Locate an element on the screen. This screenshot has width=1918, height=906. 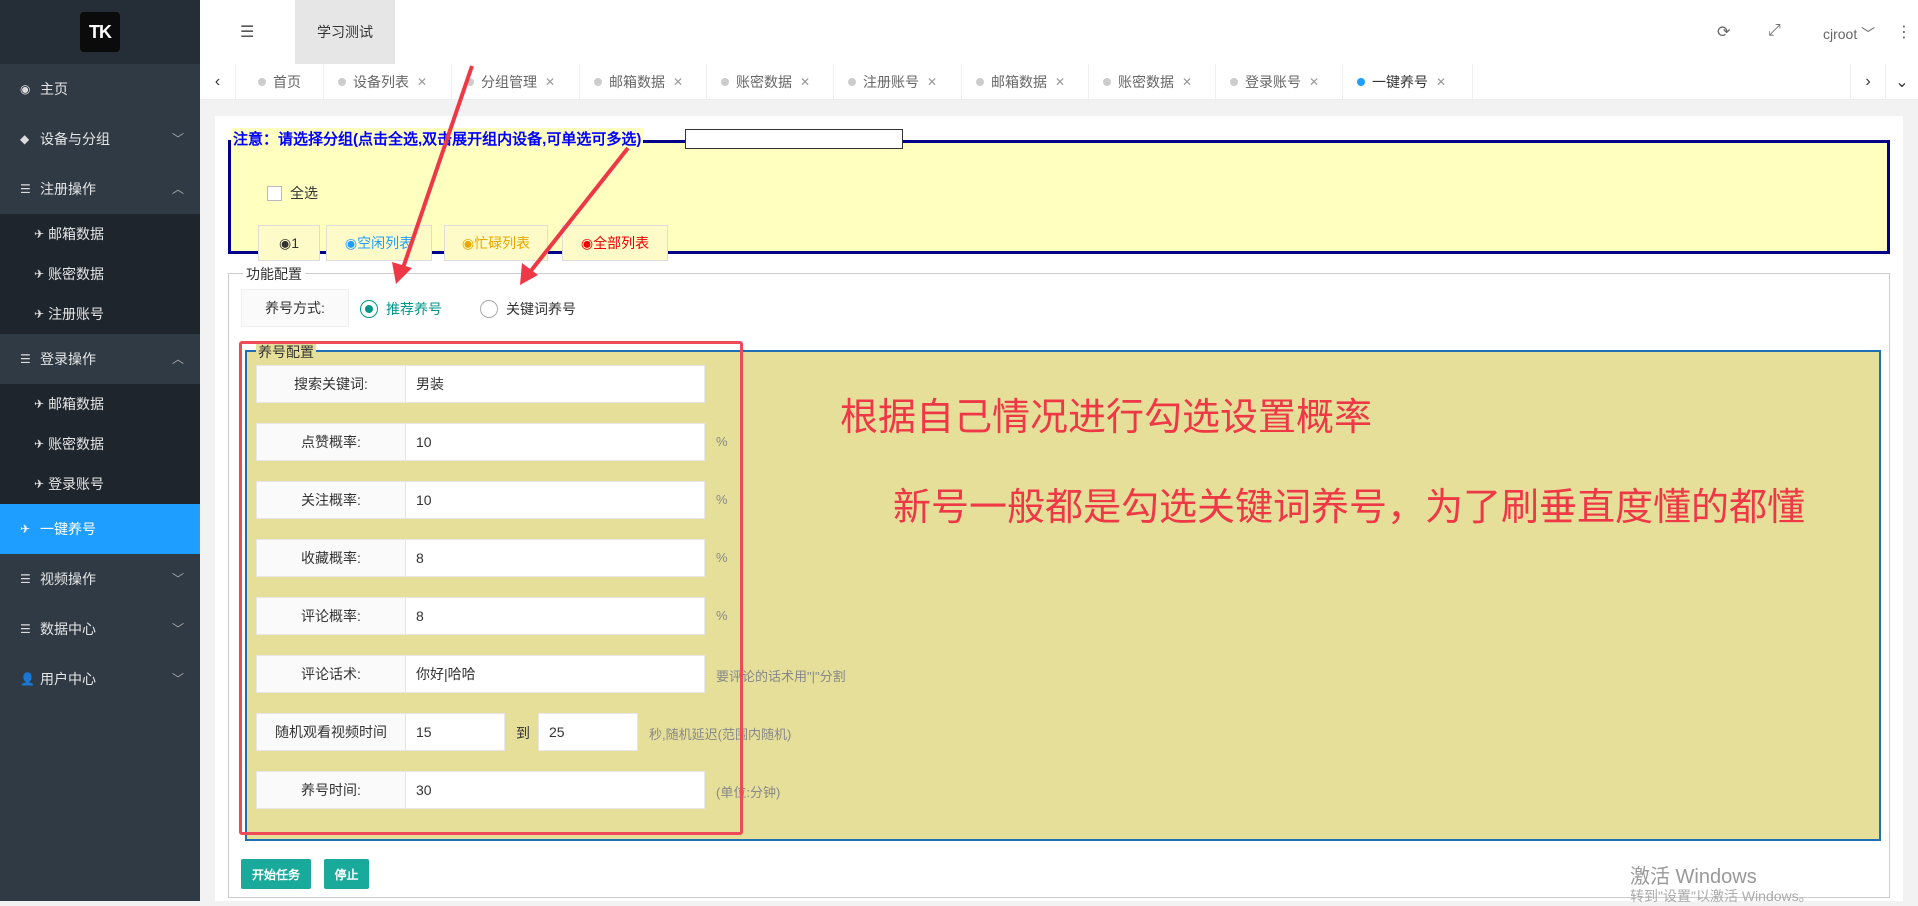
tab-label: 一键养号 is located at coordinates (1400, 81).